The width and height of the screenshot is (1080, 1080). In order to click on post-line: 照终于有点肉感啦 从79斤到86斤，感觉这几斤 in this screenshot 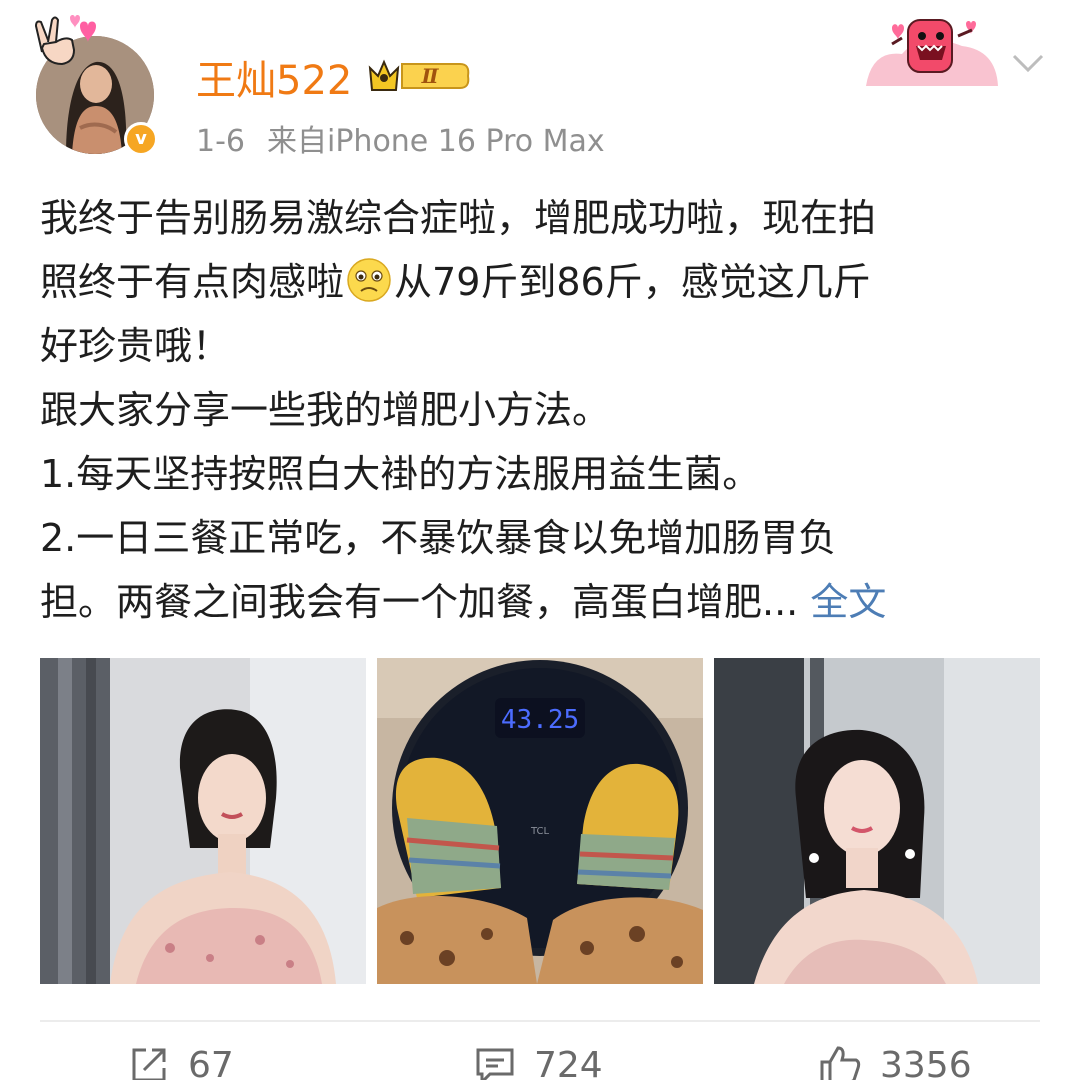, I will do `click(540, 282)`.